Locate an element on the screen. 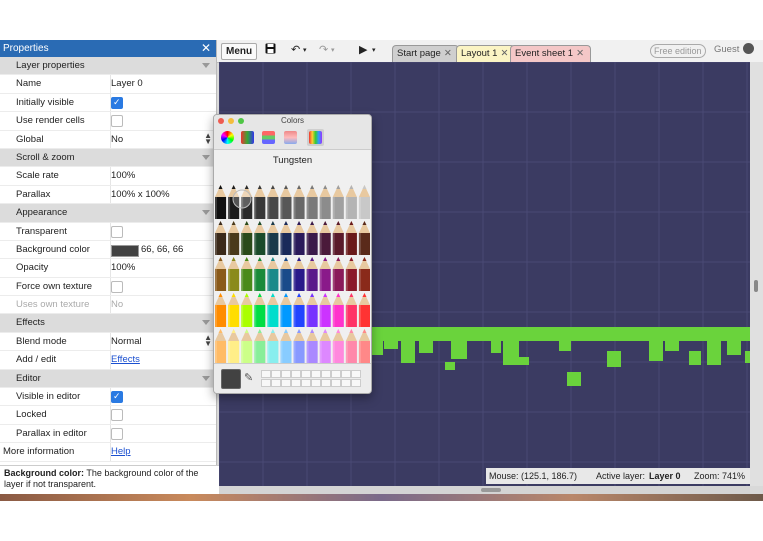 The image size is (763, 541). tab-start-page: Start page ✕ is located at coordinates (425, 53).